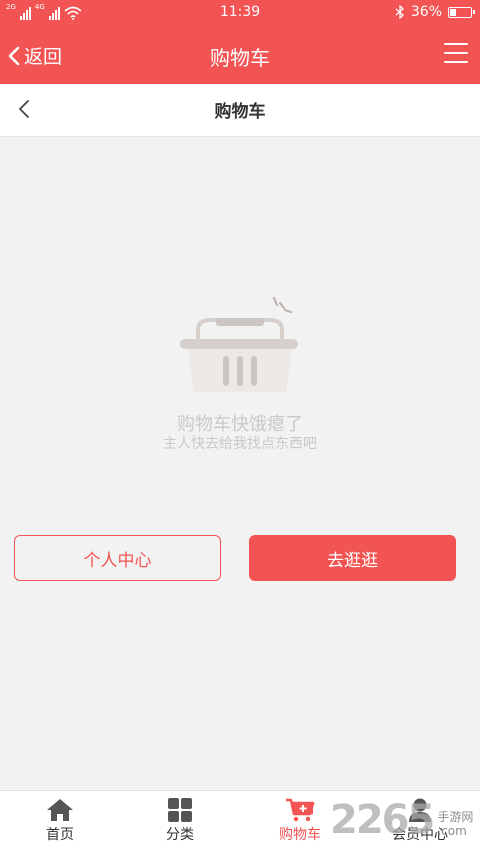  I want to click on status-bar: 2G 4G 11:39 36%, so click(240, 13).